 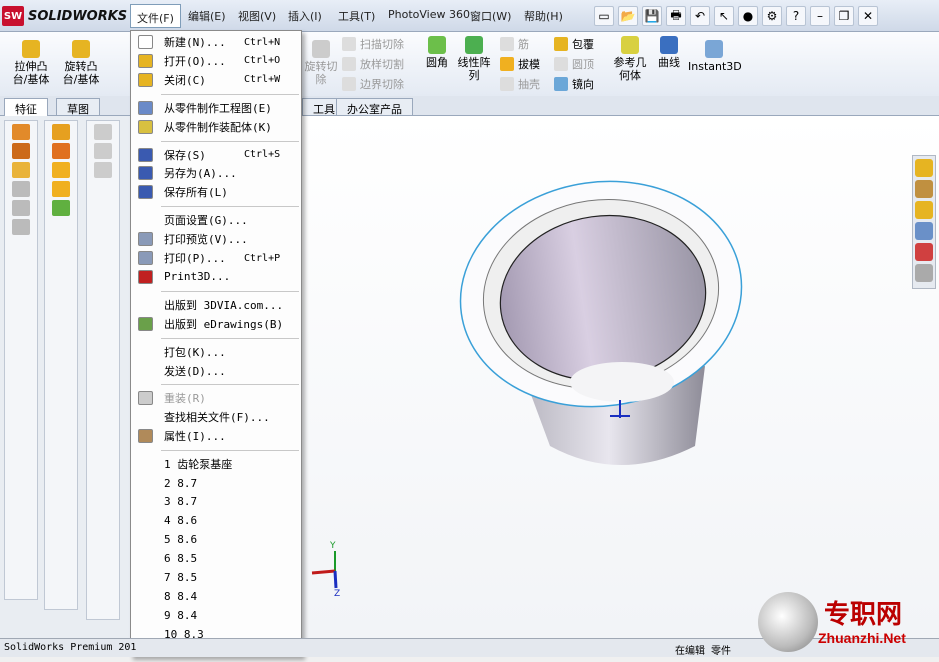 What do you see at coordinates (349, 44) in the screenshot?
I see `swept-cut-icon` at bounding box center [349, 44].